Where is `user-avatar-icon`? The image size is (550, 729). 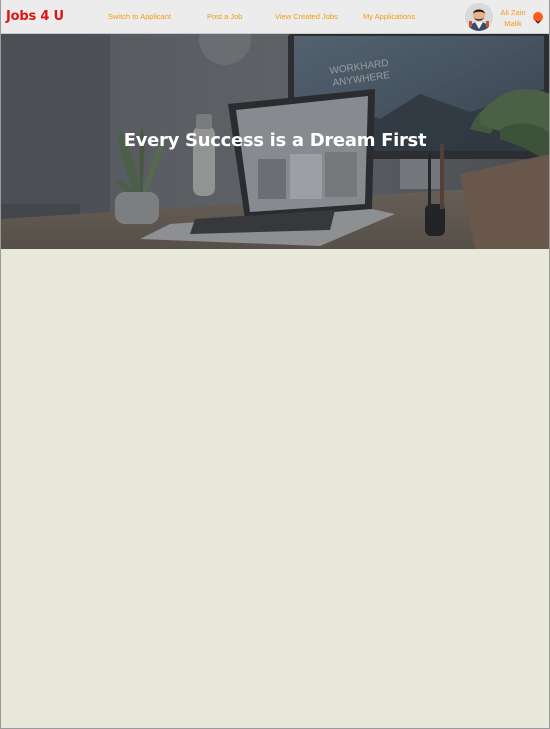 user-avatar-icon is located at coordinates (479, 17).